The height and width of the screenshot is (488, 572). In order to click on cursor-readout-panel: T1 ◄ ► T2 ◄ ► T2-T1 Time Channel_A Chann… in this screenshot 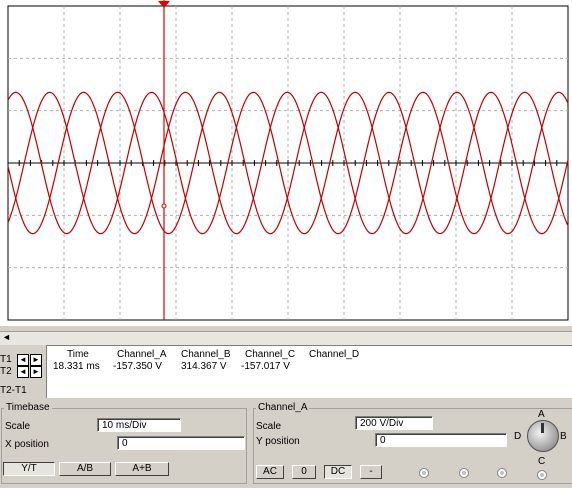, I will do `click(286, 372)`.